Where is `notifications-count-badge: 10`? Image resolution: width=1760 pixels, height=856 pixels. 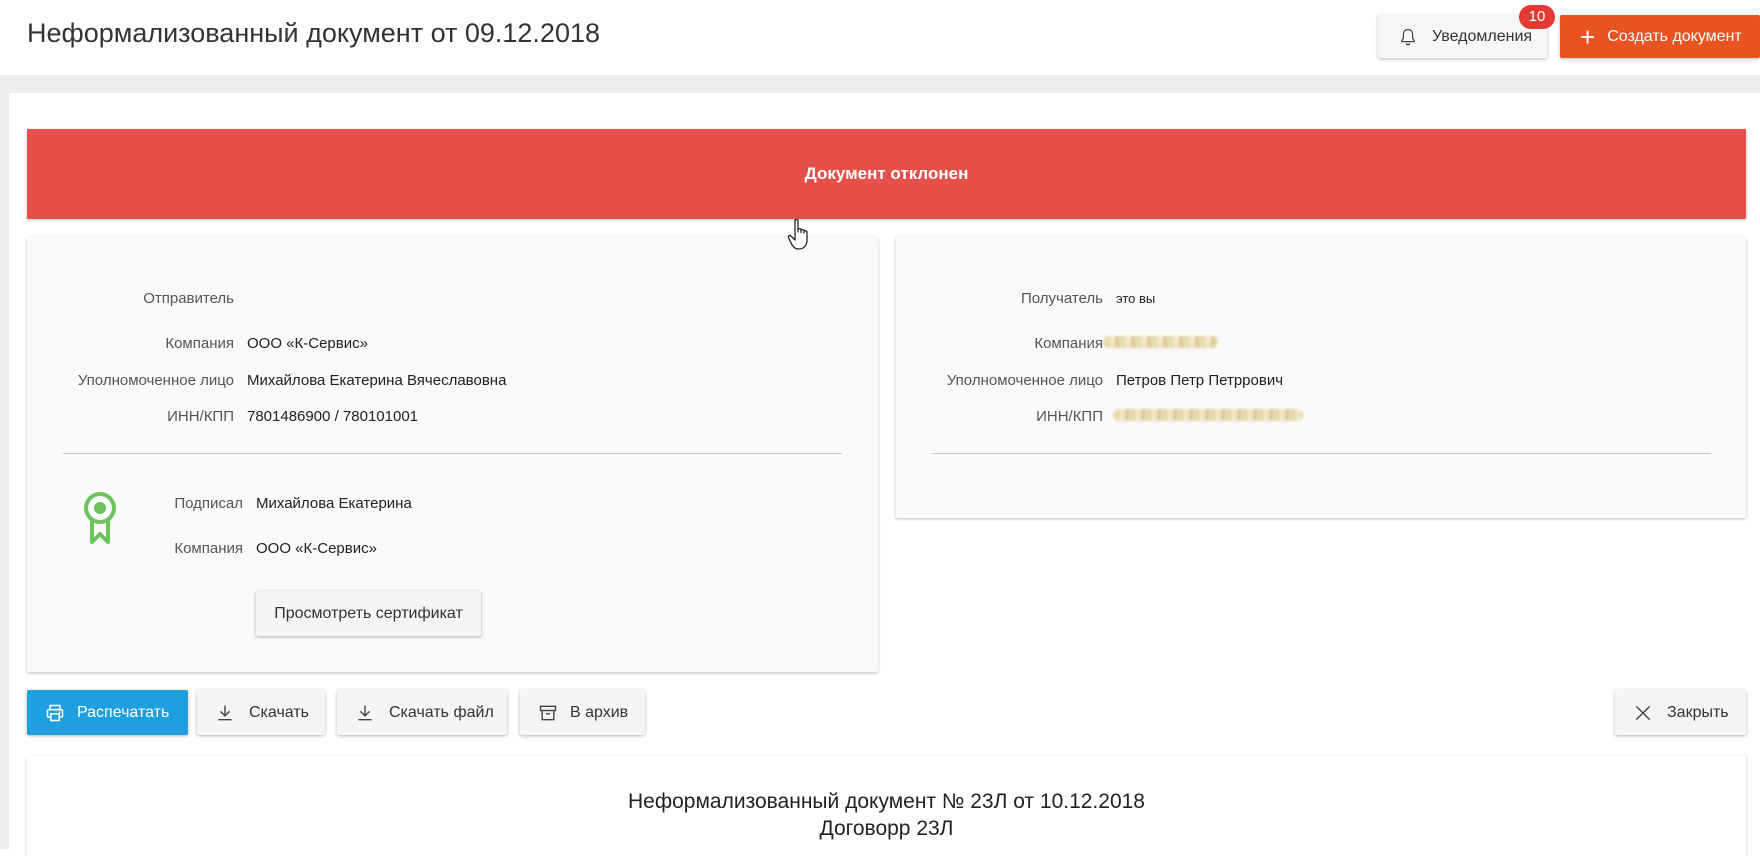 notifications-count-badge: 10 is located at coordinates (1537, 17).